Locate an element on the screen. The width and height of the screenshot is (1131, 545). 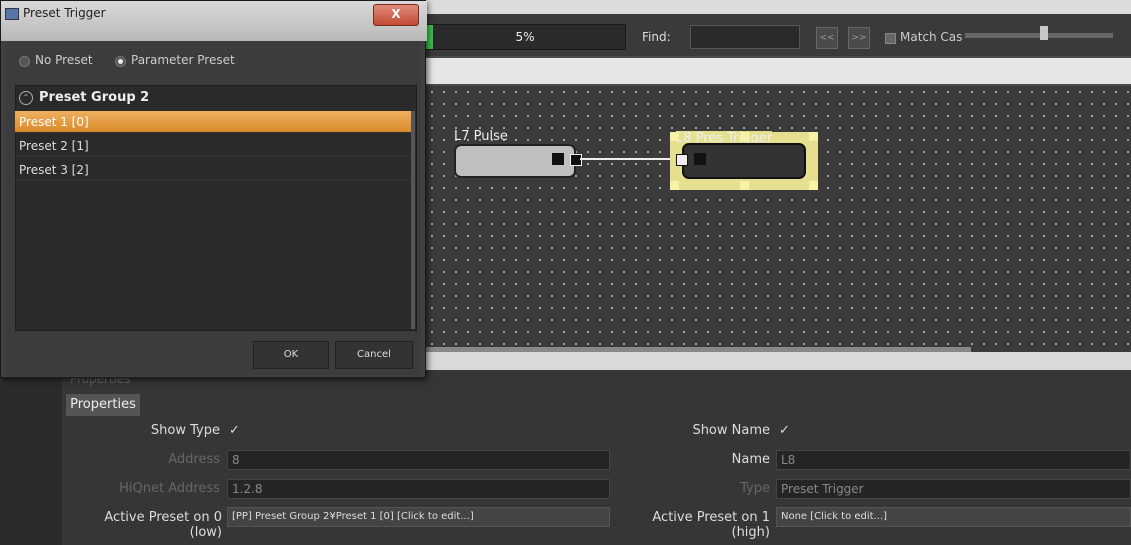
progress-bar: 5% is located at coordinates (525, 37).